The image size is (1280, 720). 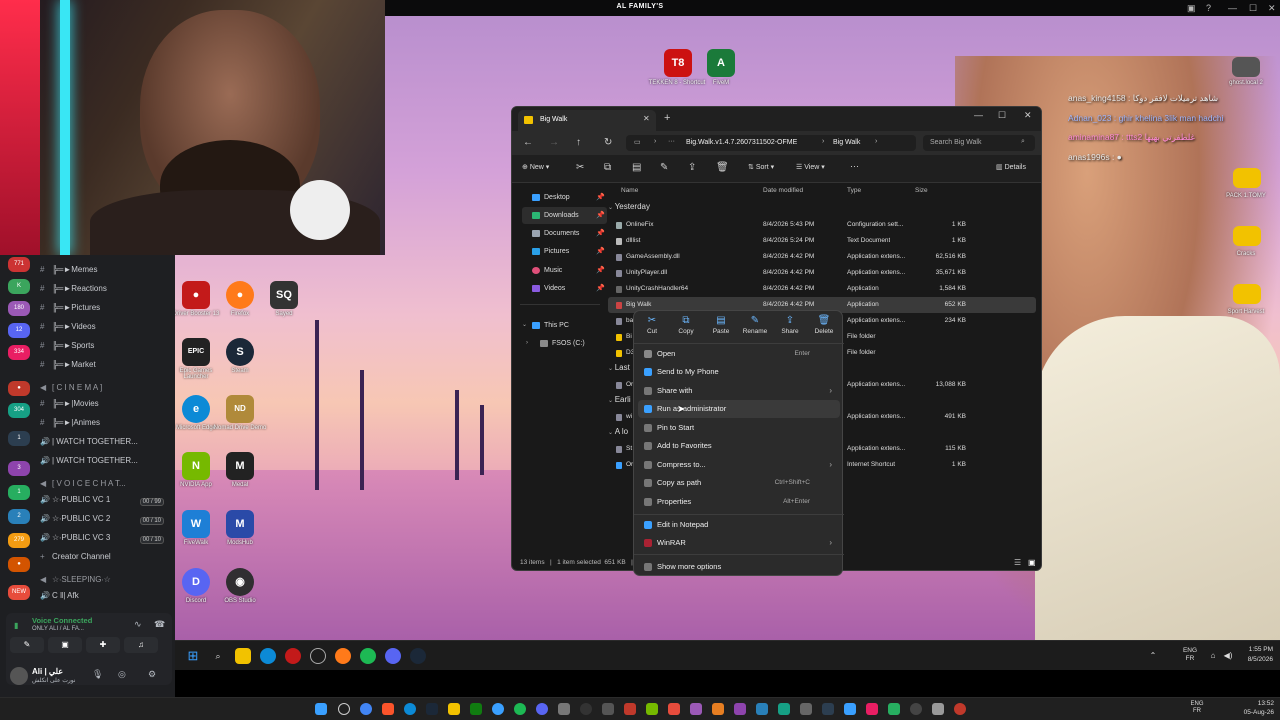 What do you see at coordinates (790, 325) in the screenshot?
I see `share-button: ⇪ Share` at bounding box center [790, 325].